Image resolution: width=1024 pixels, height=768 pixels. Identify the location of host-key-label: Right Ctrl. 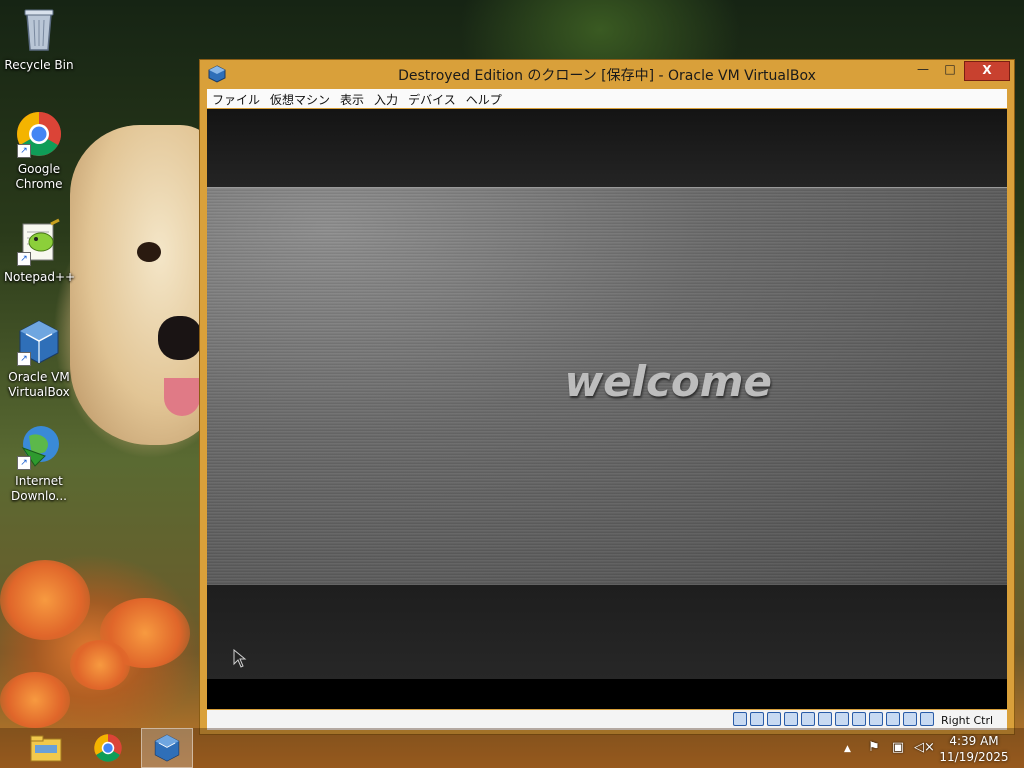
(967, 720).